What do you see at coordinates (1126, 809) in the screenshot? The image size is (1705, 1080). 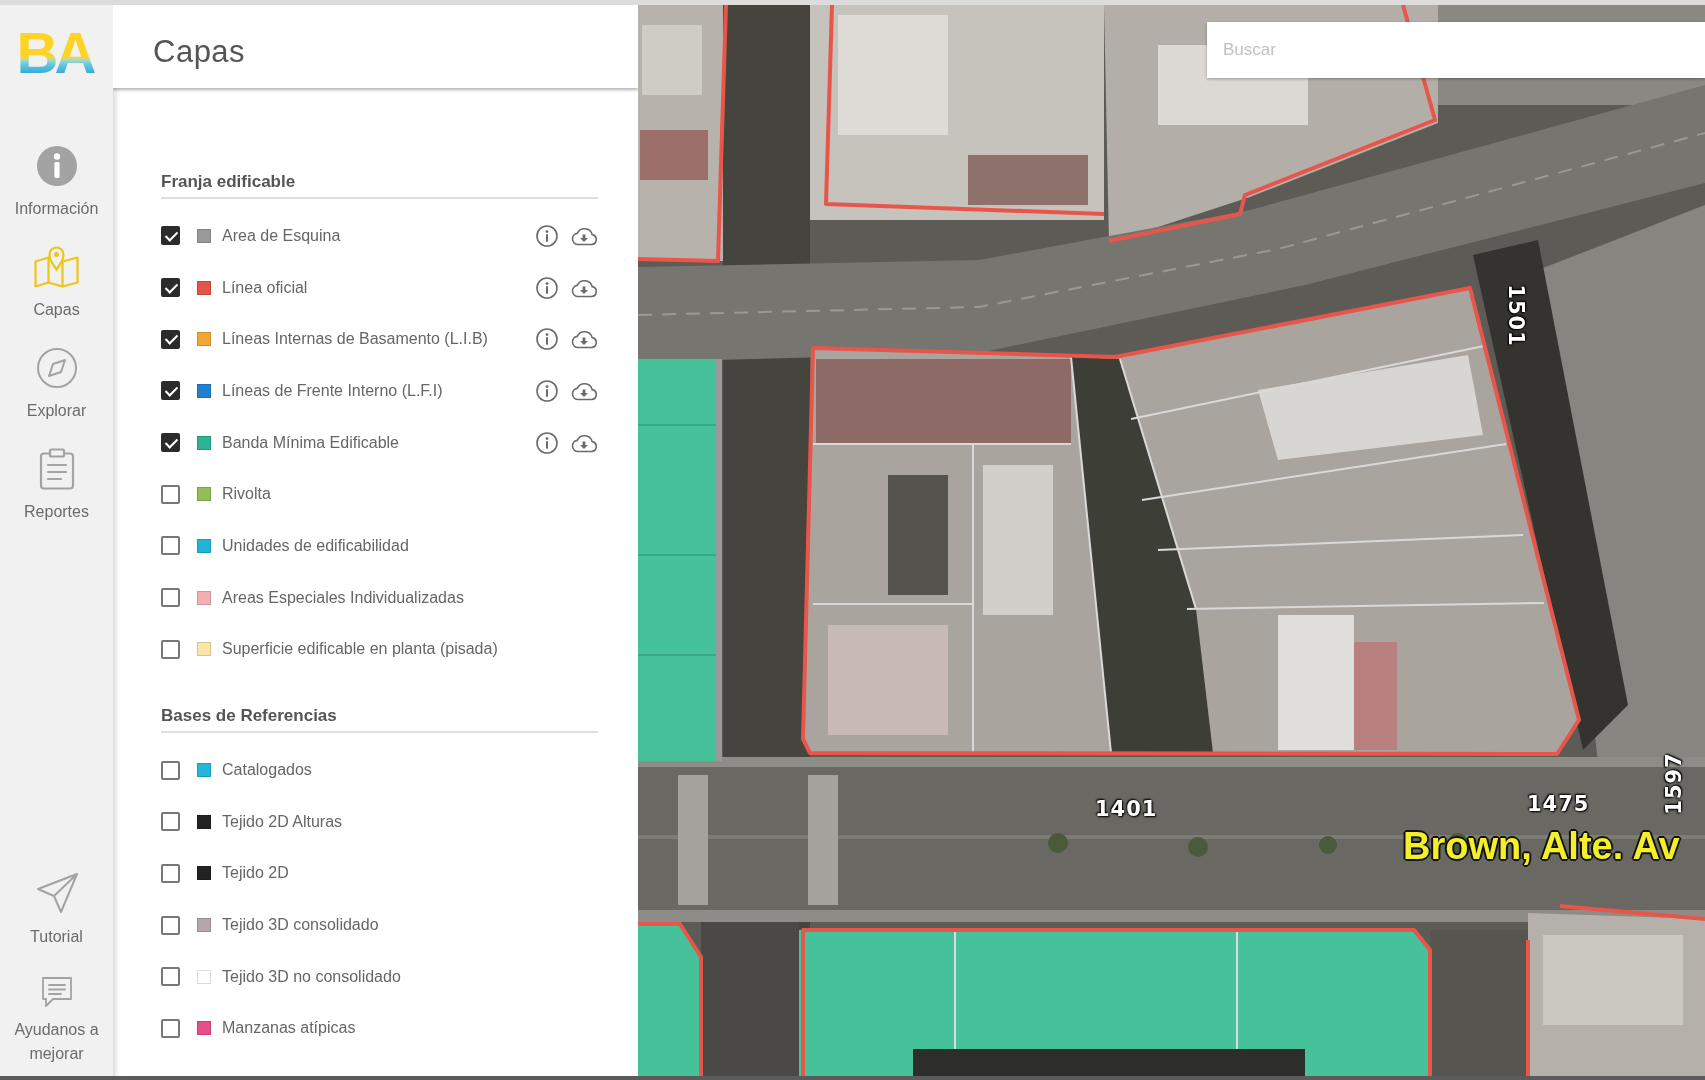 I see `house-number-label: 1401` at bounding box center [1126, 809].